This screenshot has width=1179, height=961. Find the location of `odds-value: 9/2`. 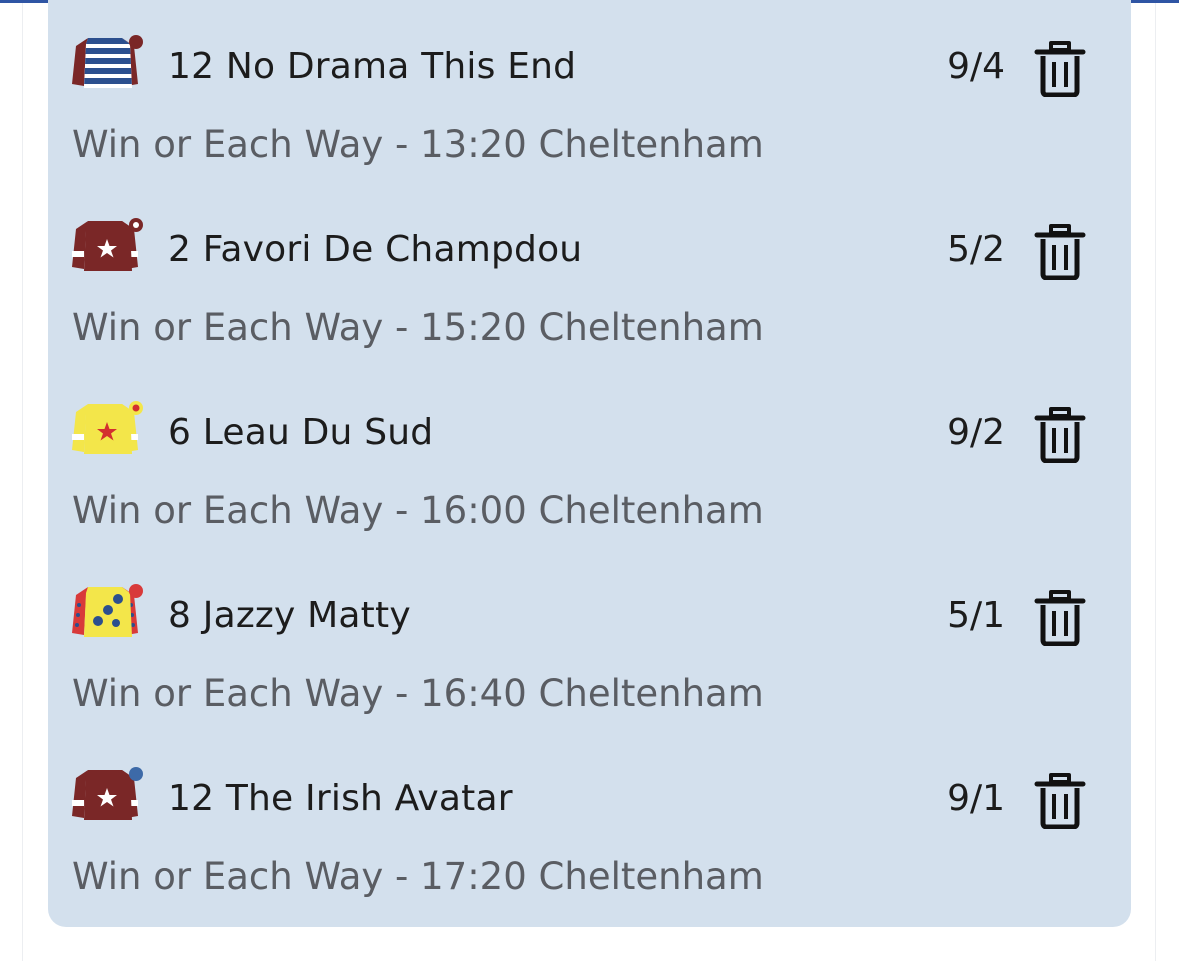

odds-value: 9/2 is located at coordinates (976, 433).